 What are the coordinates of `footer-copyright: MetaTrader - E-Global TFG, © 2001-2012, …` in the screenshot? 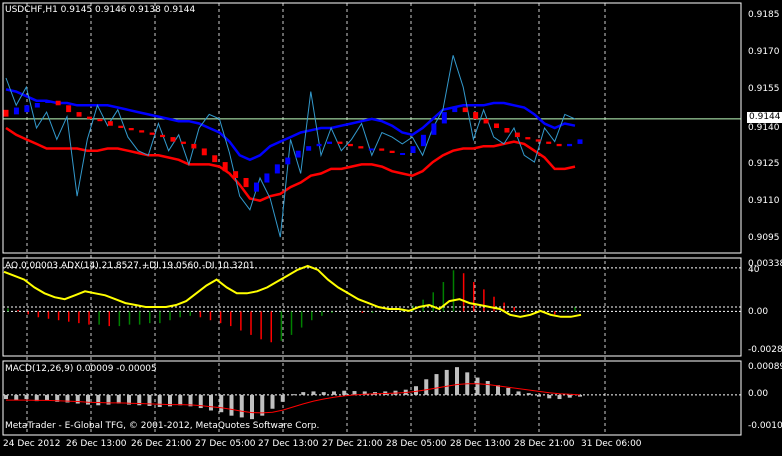 It's located at (162, 426).